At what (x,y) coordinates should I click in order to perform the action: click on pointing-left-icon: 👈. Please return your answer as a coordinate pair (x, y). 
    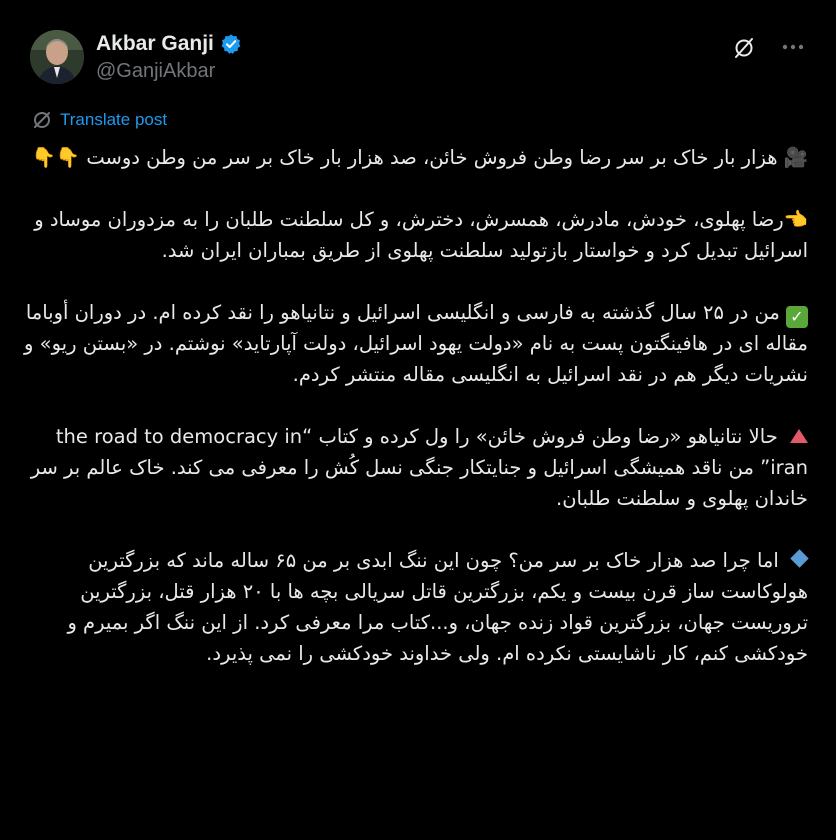
    Looking at the image, I should click on (795, 219).